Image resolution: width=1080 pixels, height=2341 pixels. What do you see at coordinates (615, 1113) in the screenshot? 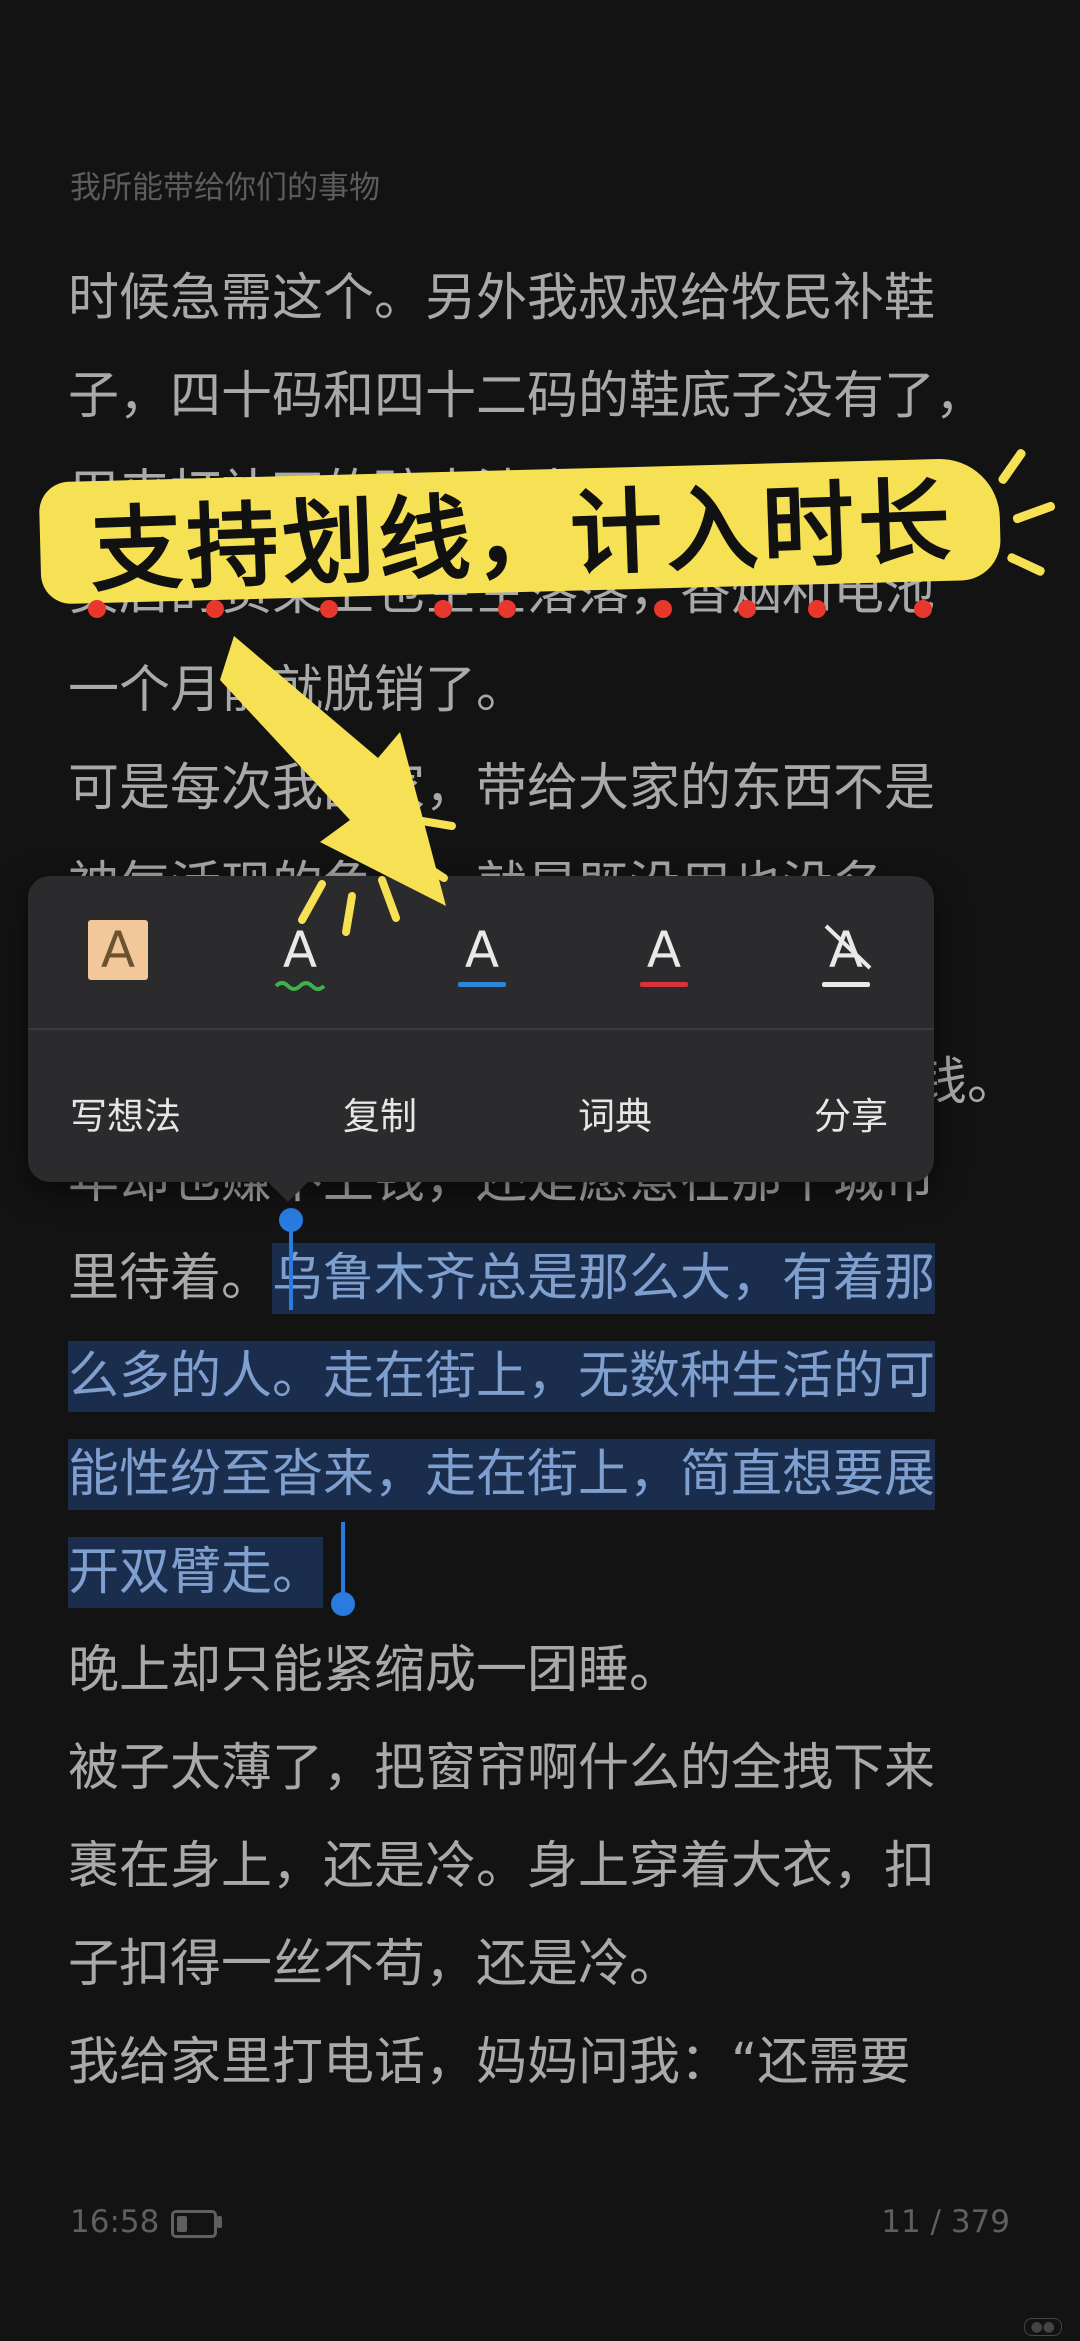
I see `dictionary-button: 词典` at bounding box center [615, 1113].